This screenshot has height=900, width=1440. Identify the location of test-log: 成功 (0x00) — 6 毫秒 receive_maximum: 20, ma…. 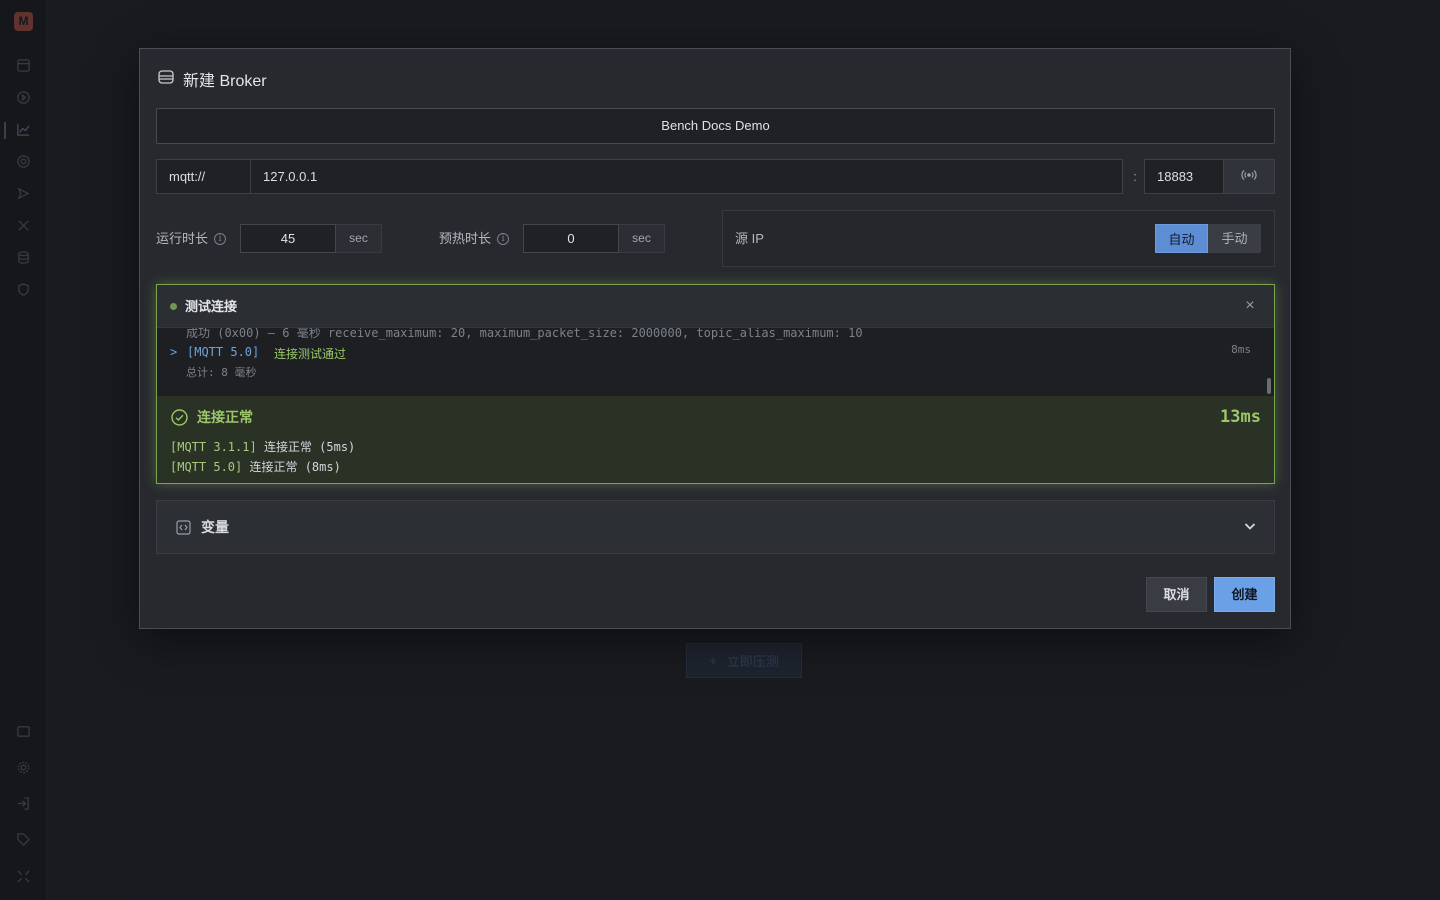
(715, 362).